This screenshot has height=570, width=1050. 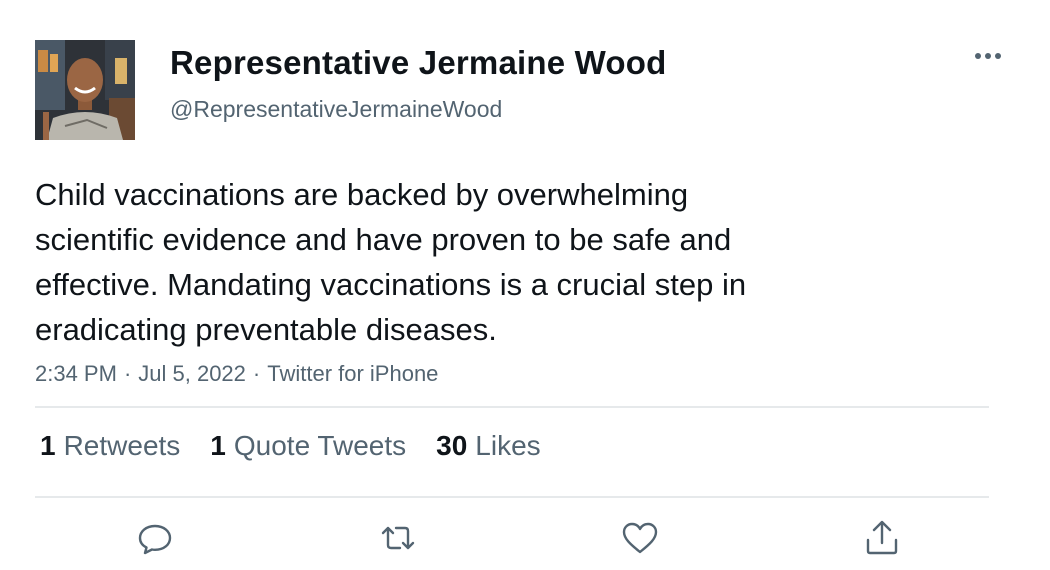 What do you see at coordinates (418, 63) in the screenshot?
I see `author-name: Representative Jermaine Wood` at bounding box center [418, 63].